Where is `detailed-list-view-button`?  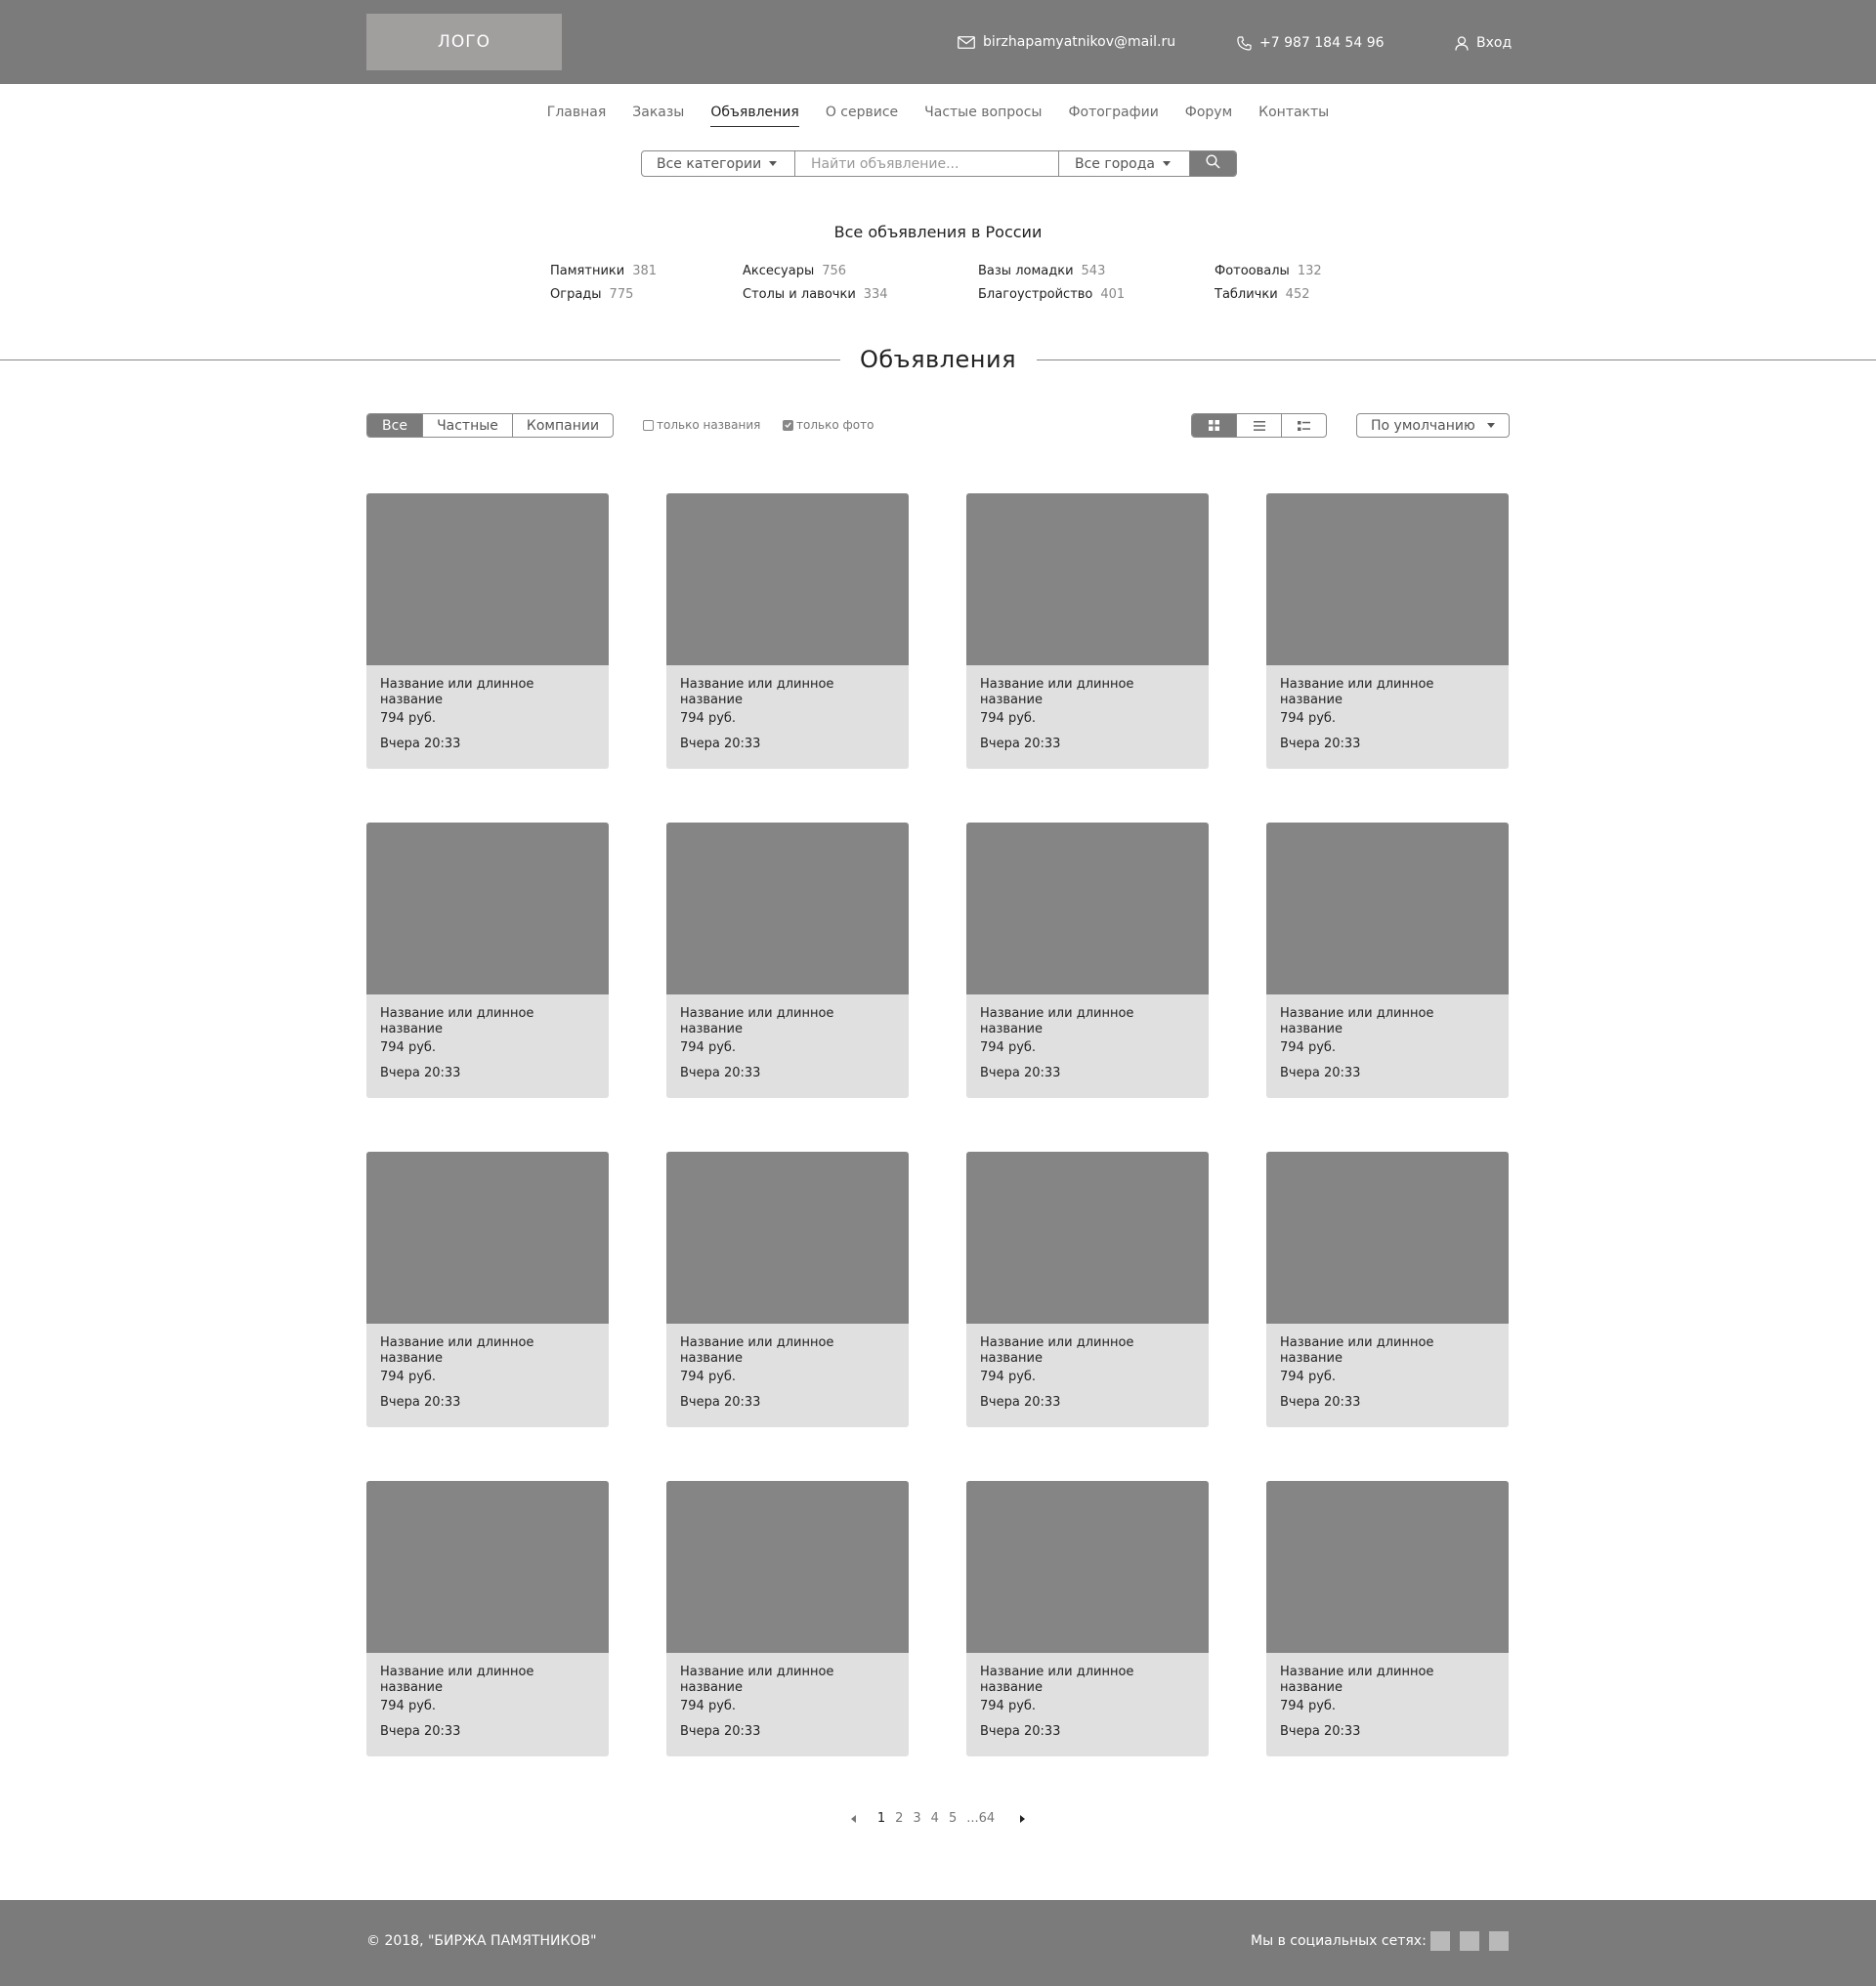 detailed-list-view-button is located at coordinates (1304, 425).